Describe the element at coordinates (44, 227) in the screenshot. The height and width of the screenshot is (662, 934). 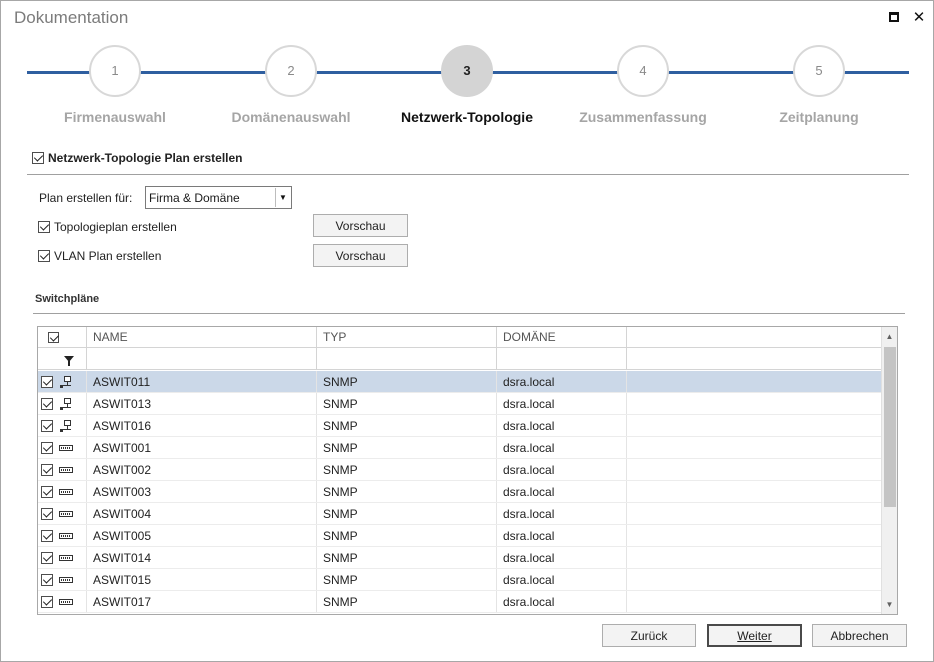
I see `topology-plan-checkbox` at that location.